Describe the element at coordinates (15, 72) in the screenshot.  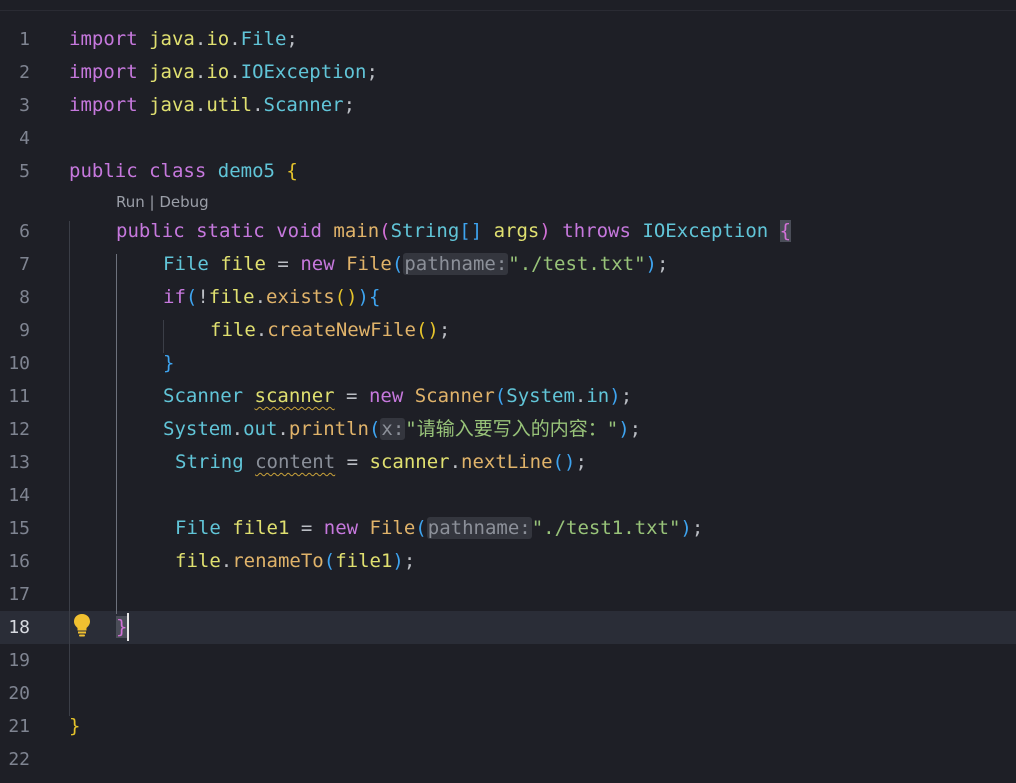
I see `line-number: 2` at that location.